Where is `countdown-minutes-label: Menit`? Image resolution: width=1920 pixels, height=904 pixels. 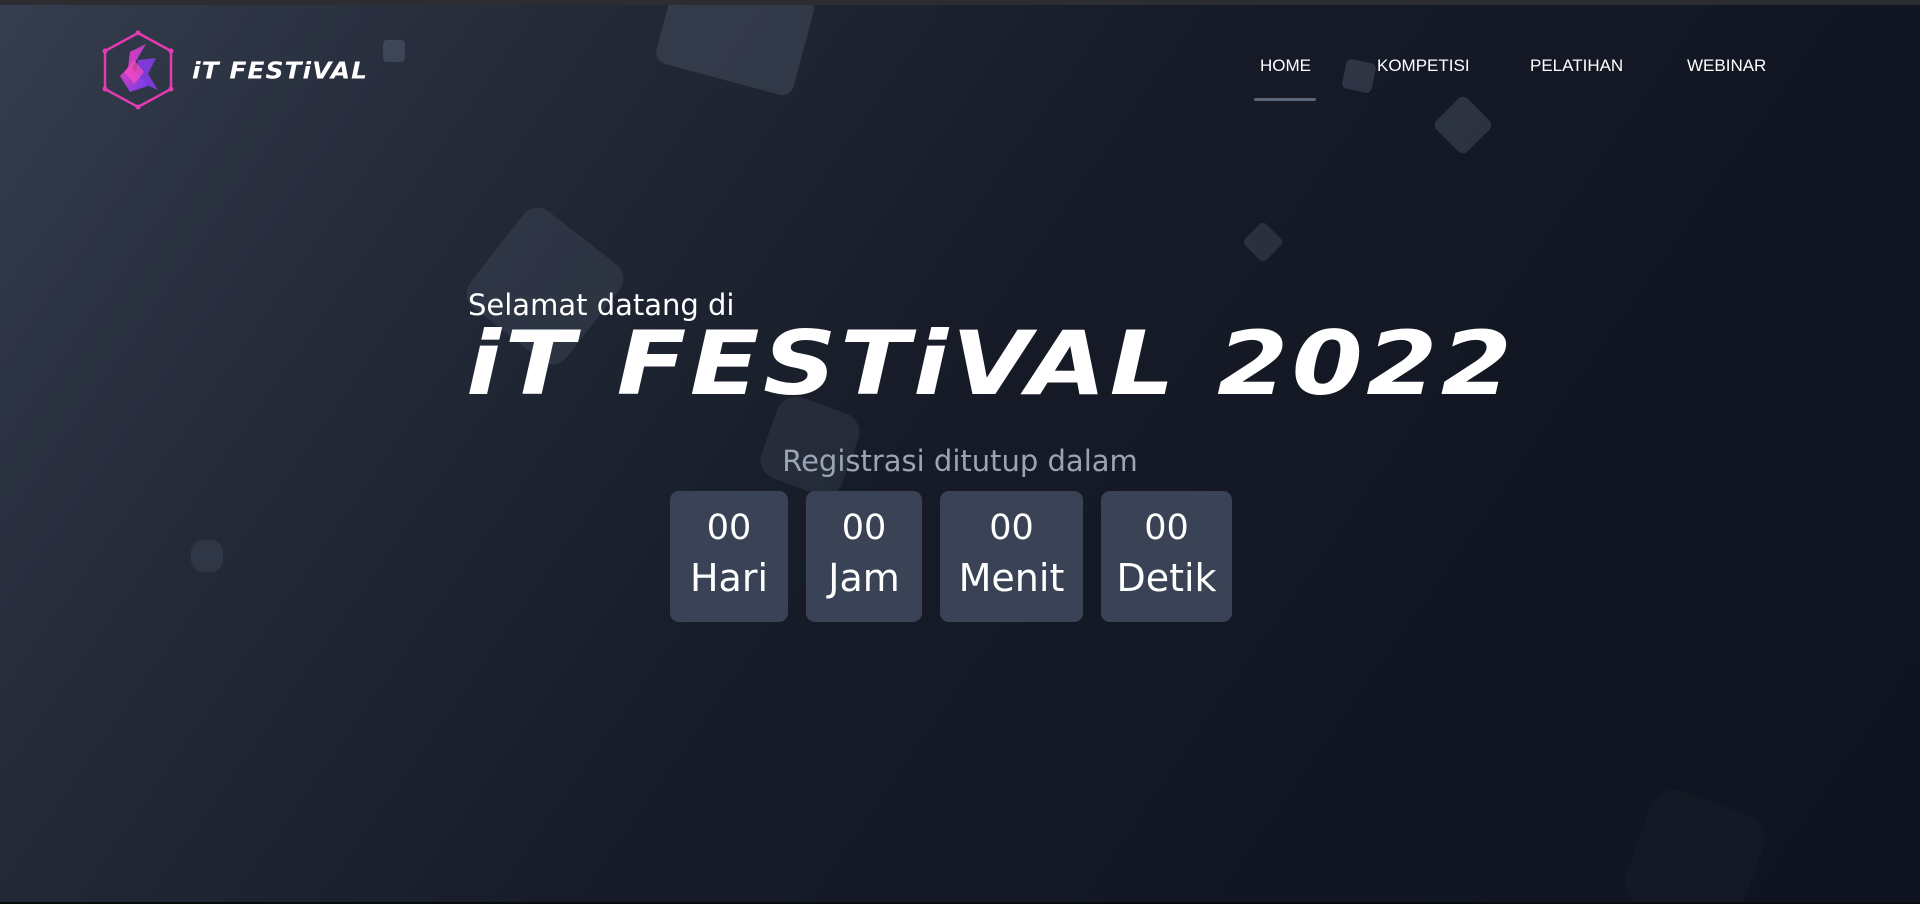 countdown-minutes-label: Menit is located at coordinates (1011, 578).